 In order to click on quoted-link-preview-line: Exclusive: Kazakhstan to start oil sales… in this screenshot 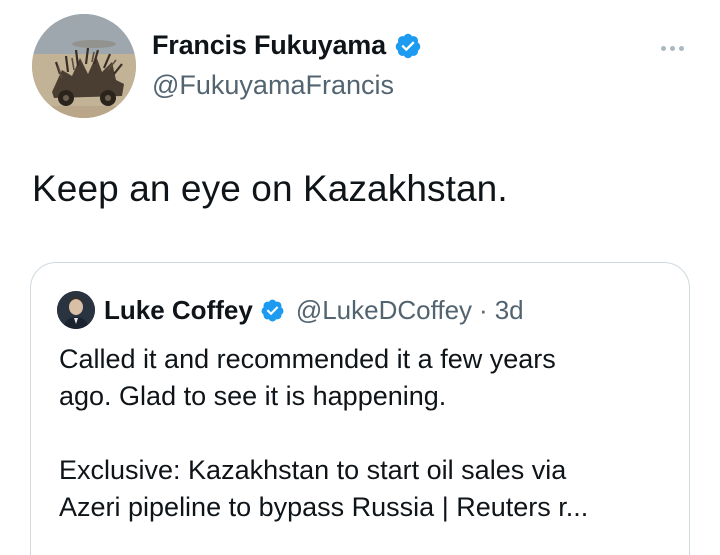, I will do `click(369, 470)`.